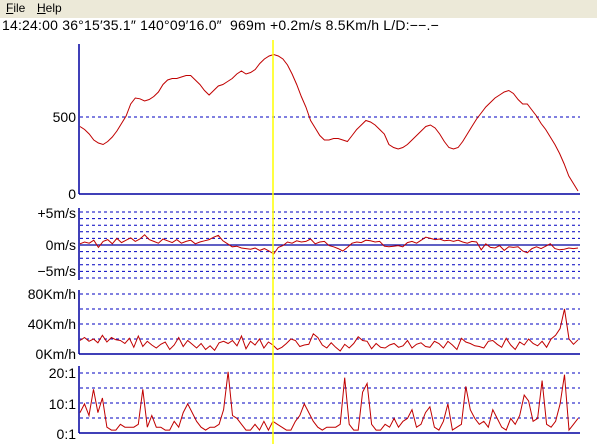 The image size is (597, 444). I want to click on glide-tick-0: 0:1, so click(67, 434).